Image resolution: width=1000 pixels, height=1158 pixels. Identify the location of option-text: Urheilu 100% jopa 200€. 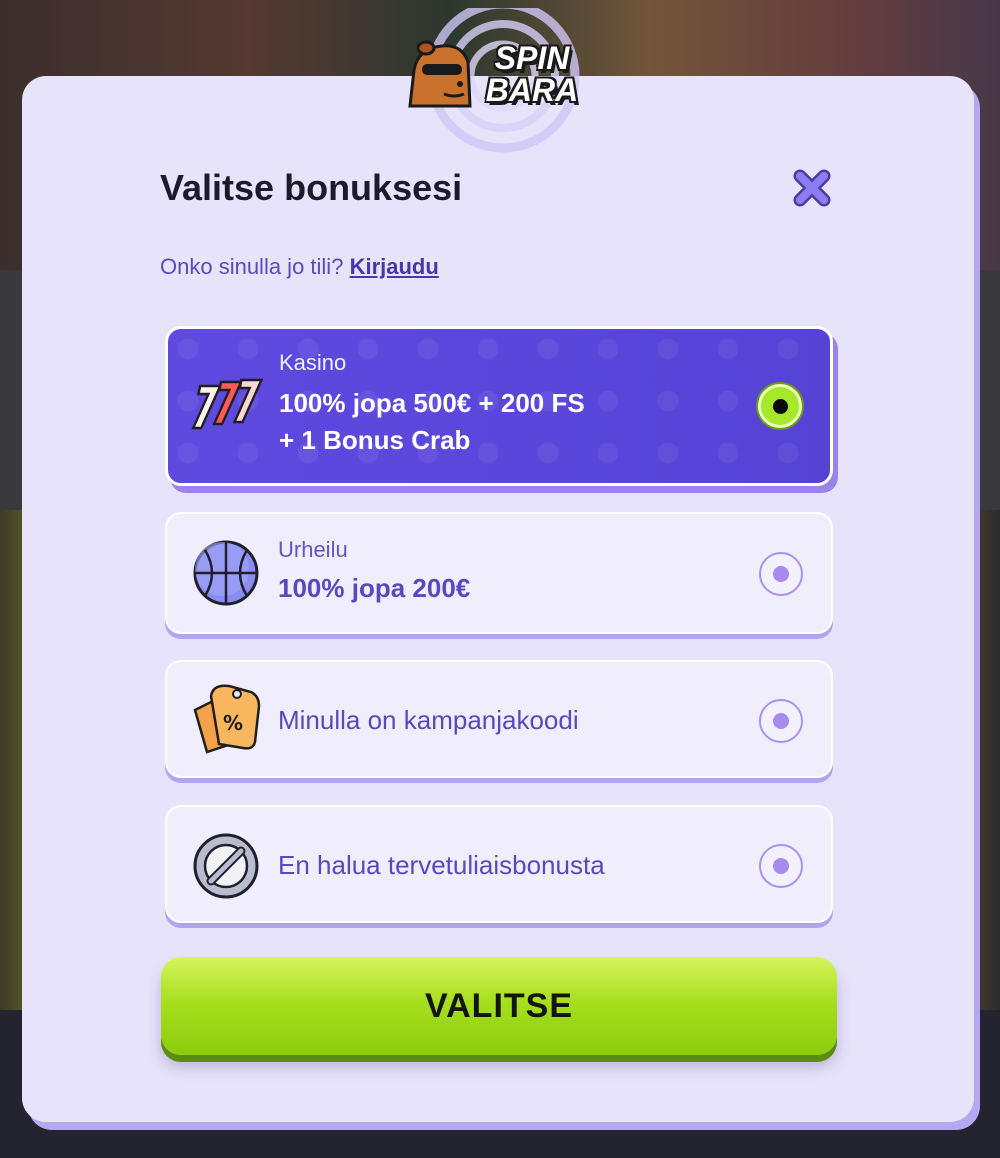
(374, 571).